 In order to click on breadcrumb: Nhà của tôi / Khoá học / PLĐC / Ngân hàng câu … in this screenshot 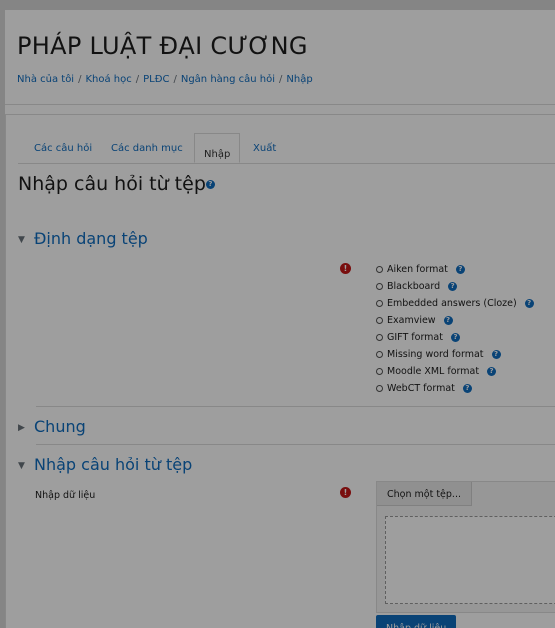, I will do `click(165, 79)`.